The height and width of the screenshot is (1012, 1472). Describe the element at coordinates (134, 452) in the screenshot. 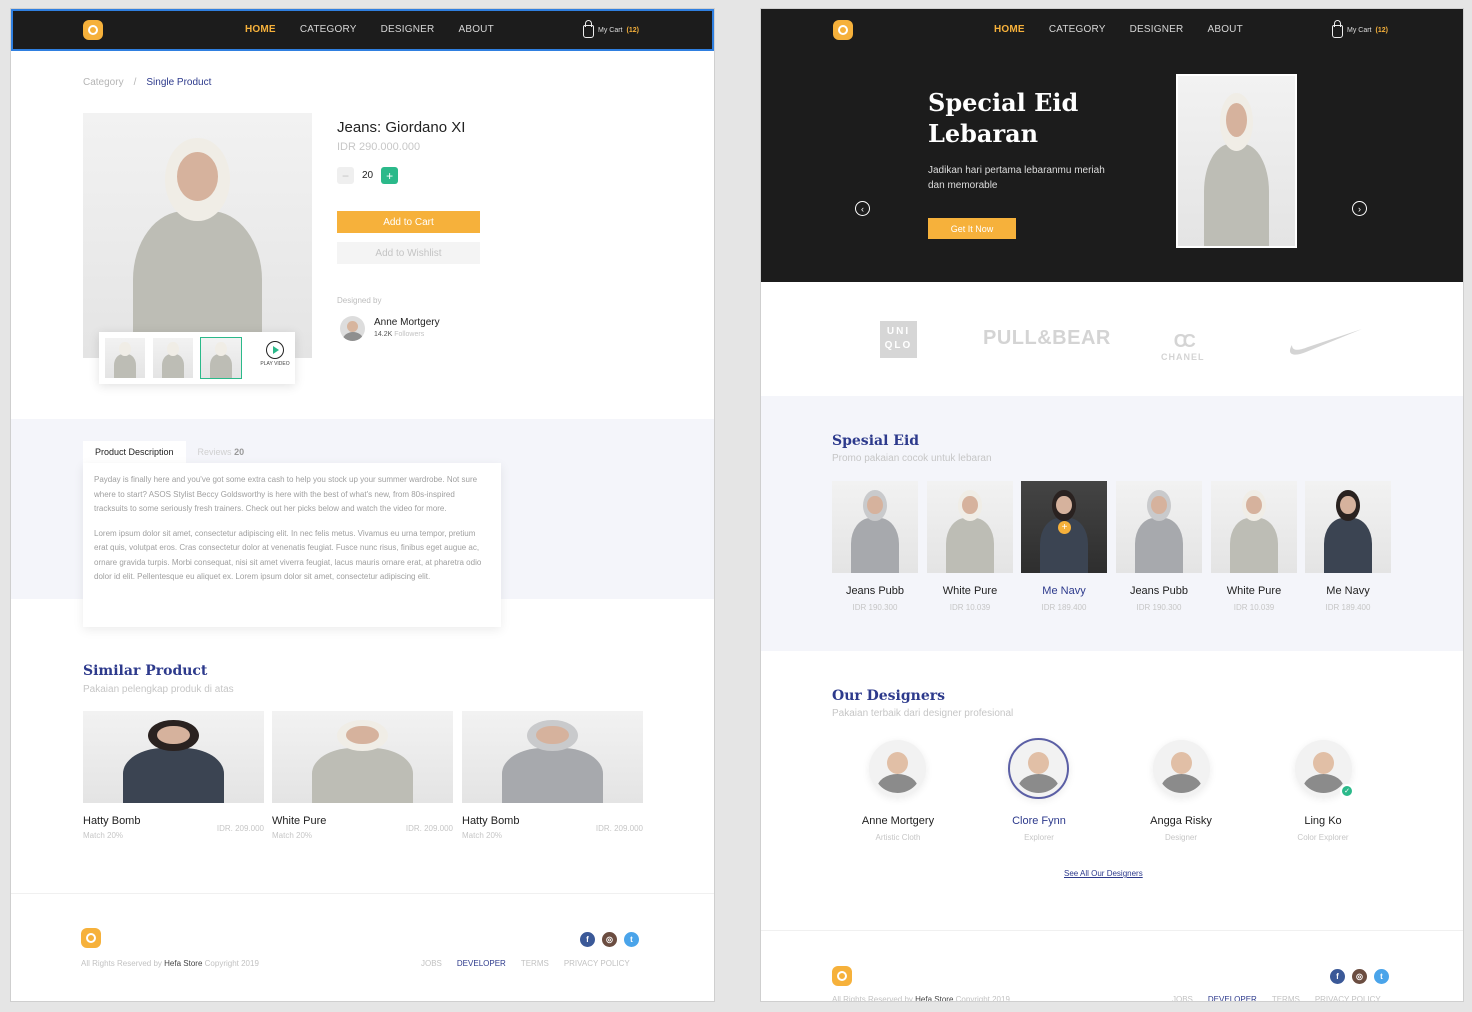

I see `tab-product-description: Product Description` at that location.